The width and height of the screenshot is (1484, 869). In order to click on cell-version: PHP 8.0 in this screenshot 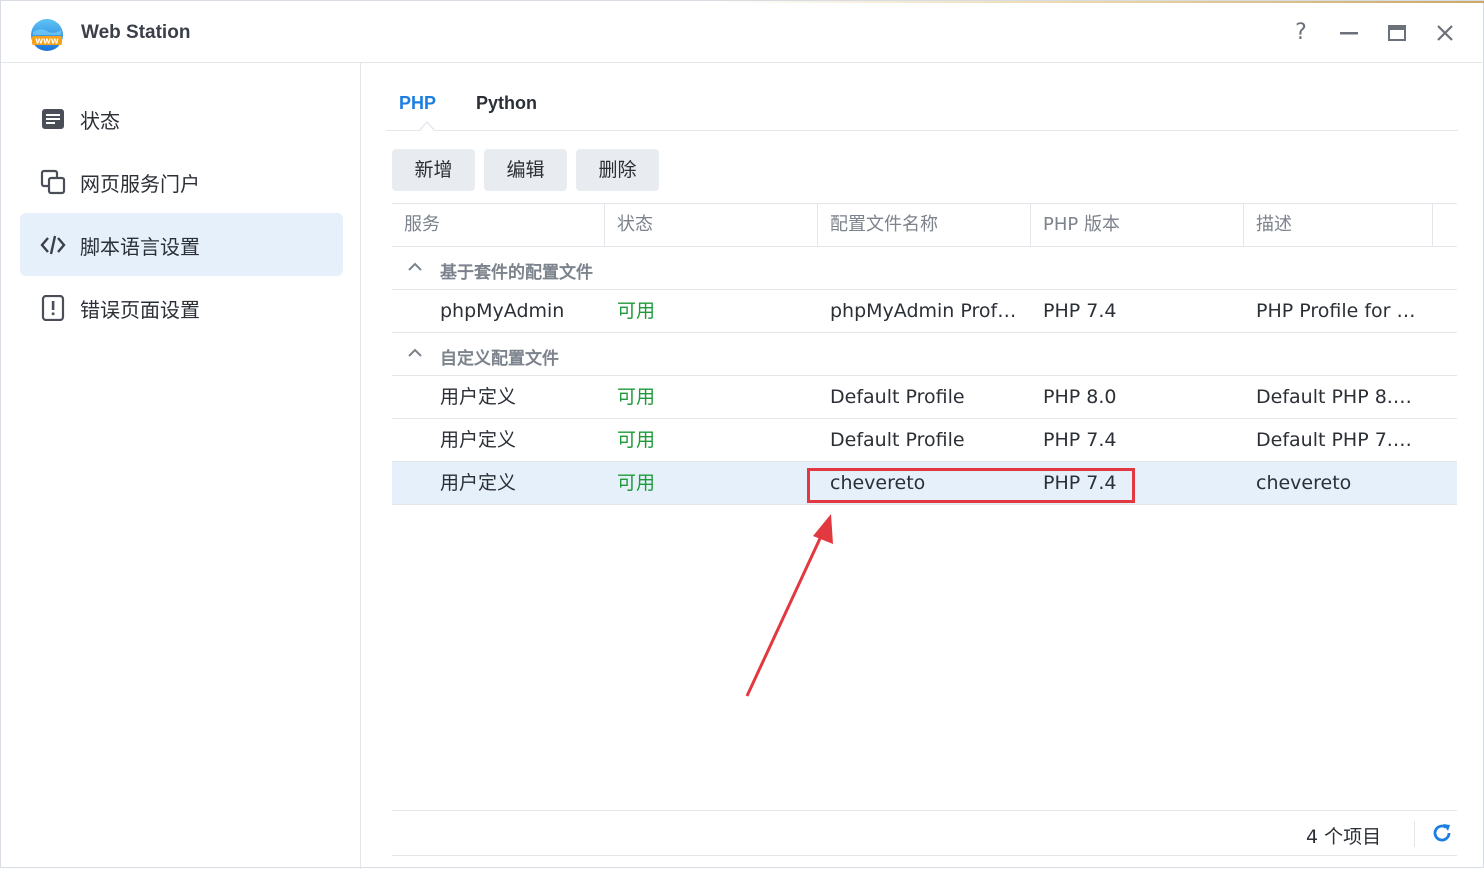, I will do `click(1080, 397)`.